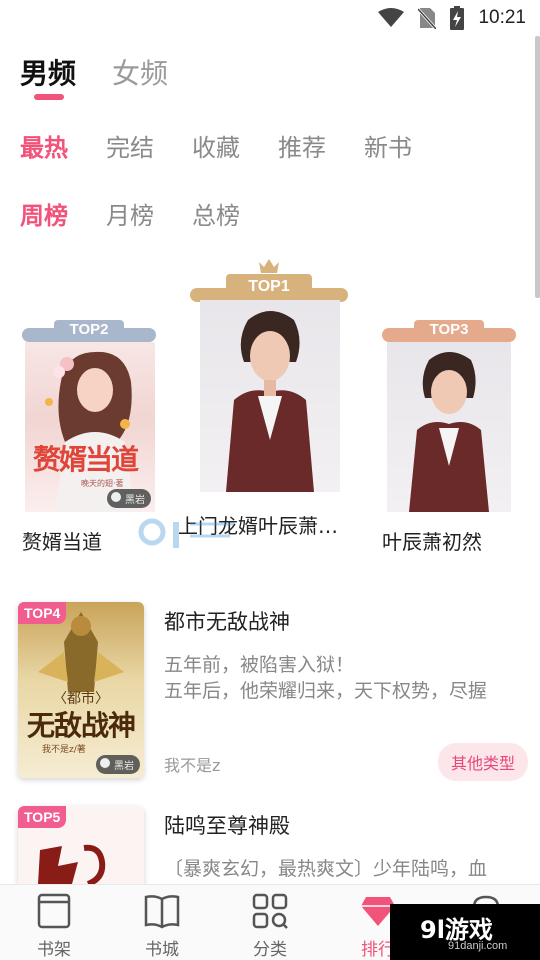 This screenshot has height=960, width=540. What do you see at coordinates (502, 17) in the screenshot?
I see `status-time: 10:21` at bounding box center [502, 17].